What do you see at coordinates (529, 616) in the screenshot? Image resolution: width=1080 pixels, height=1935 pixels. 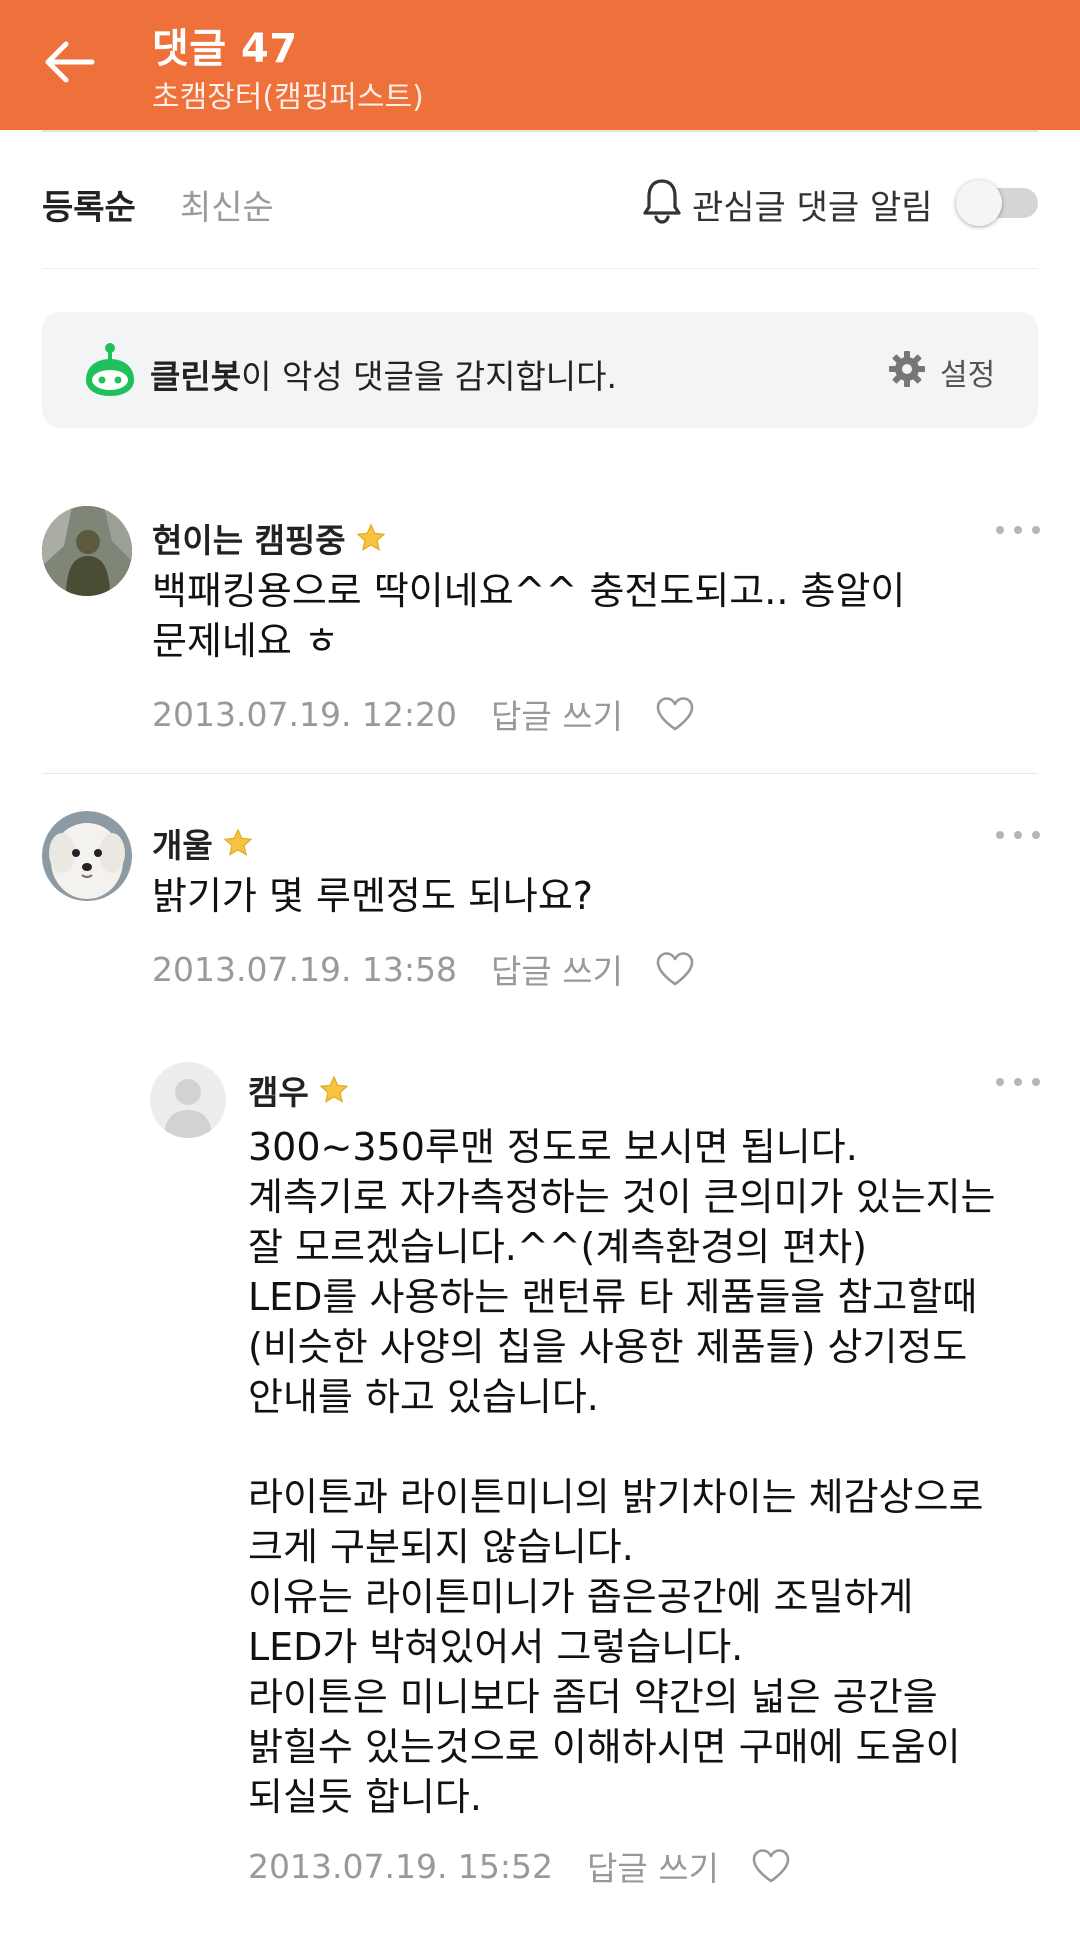 I see `comment-text: 백패킹용으로 딱이네요^^ 충전도되고.. 총알이 문제네요 ㅎ` at bounding box center [529, 616].